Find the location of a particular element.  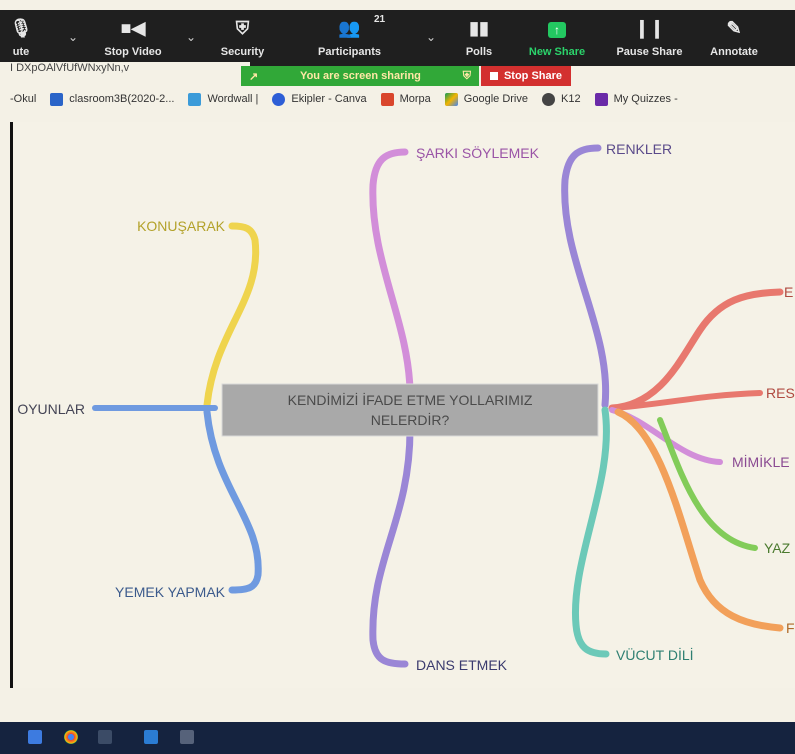

label-mimikle: MİMİKLE is located at coordinates (761, 461).